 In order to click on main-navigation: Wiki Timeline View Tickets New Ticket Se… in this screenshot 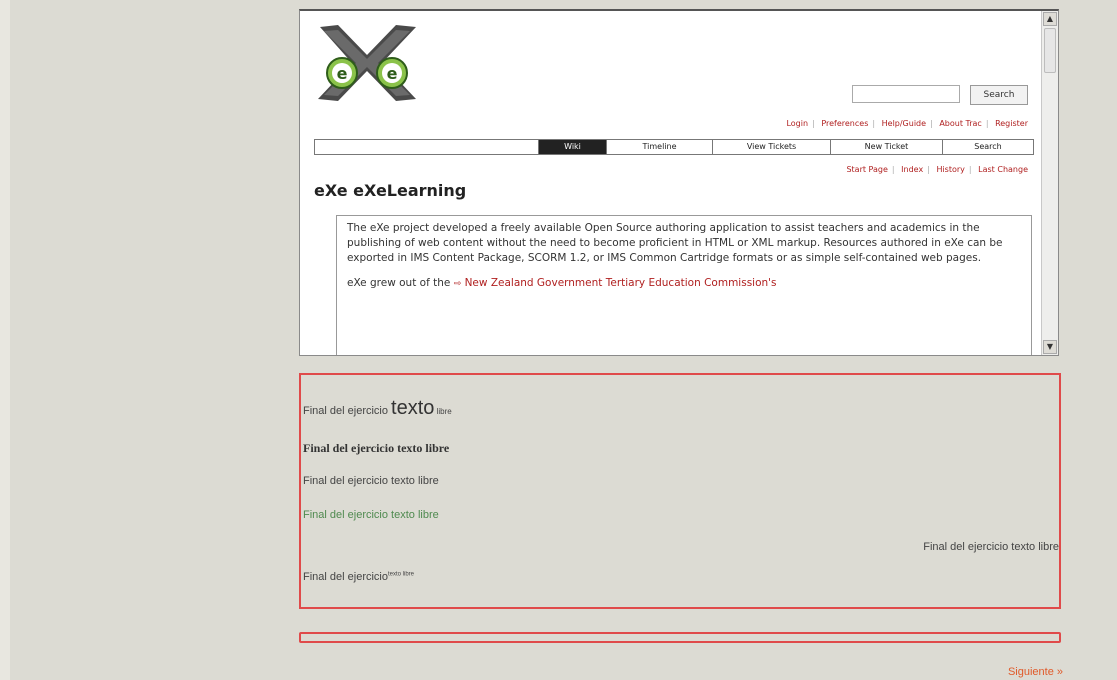, I will do `click(674, 147)`.